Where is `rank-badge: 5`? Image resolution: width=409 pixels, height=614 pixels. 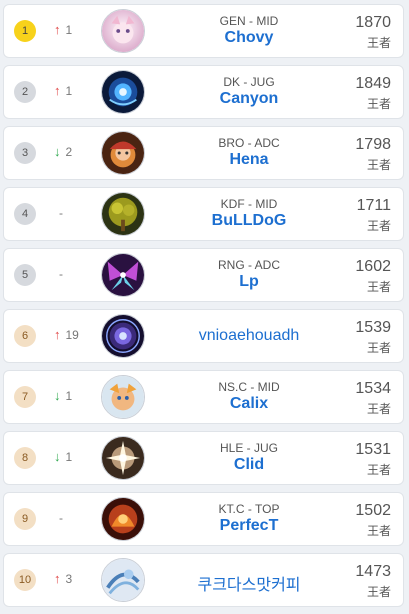 rank-badge: 5 is located at coordinates (25, 275).